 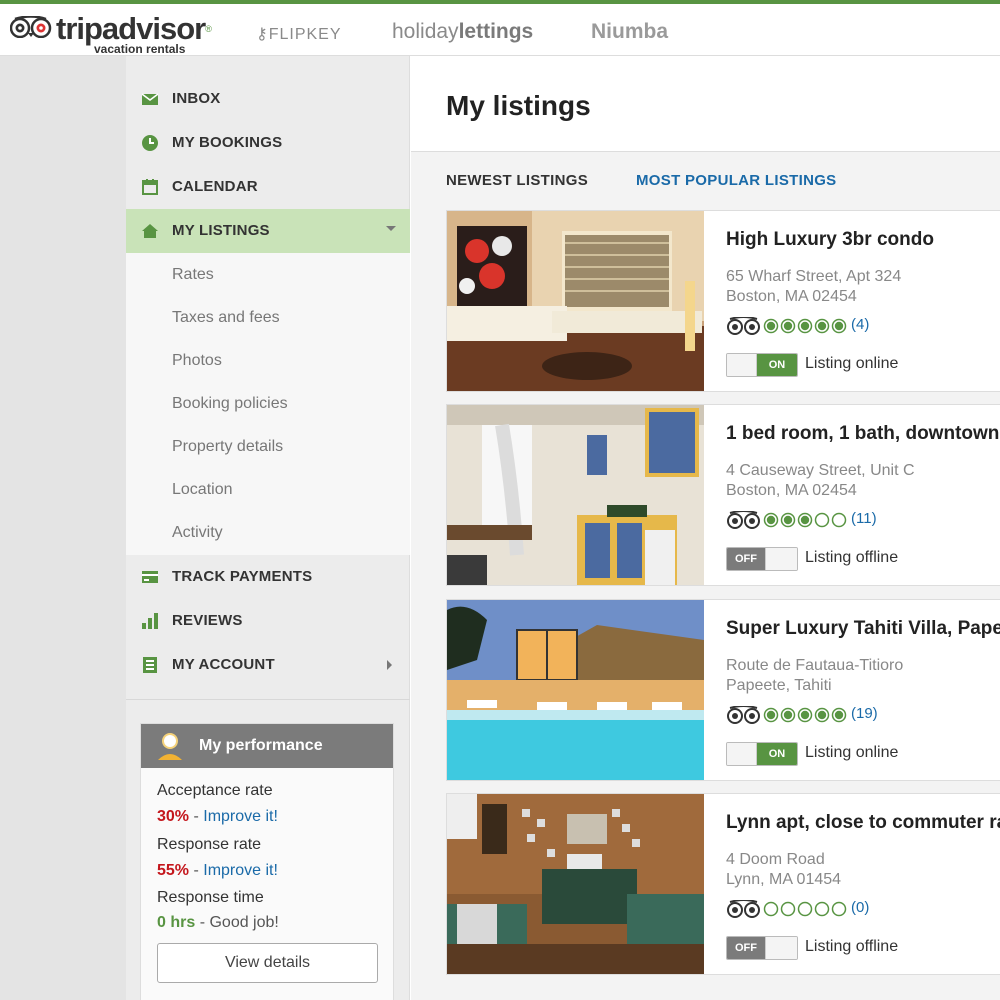 I want to click on listing-address: 65 Wharf Street, Apt 324 Boston, MA 02454, so click(x=814, y=286).